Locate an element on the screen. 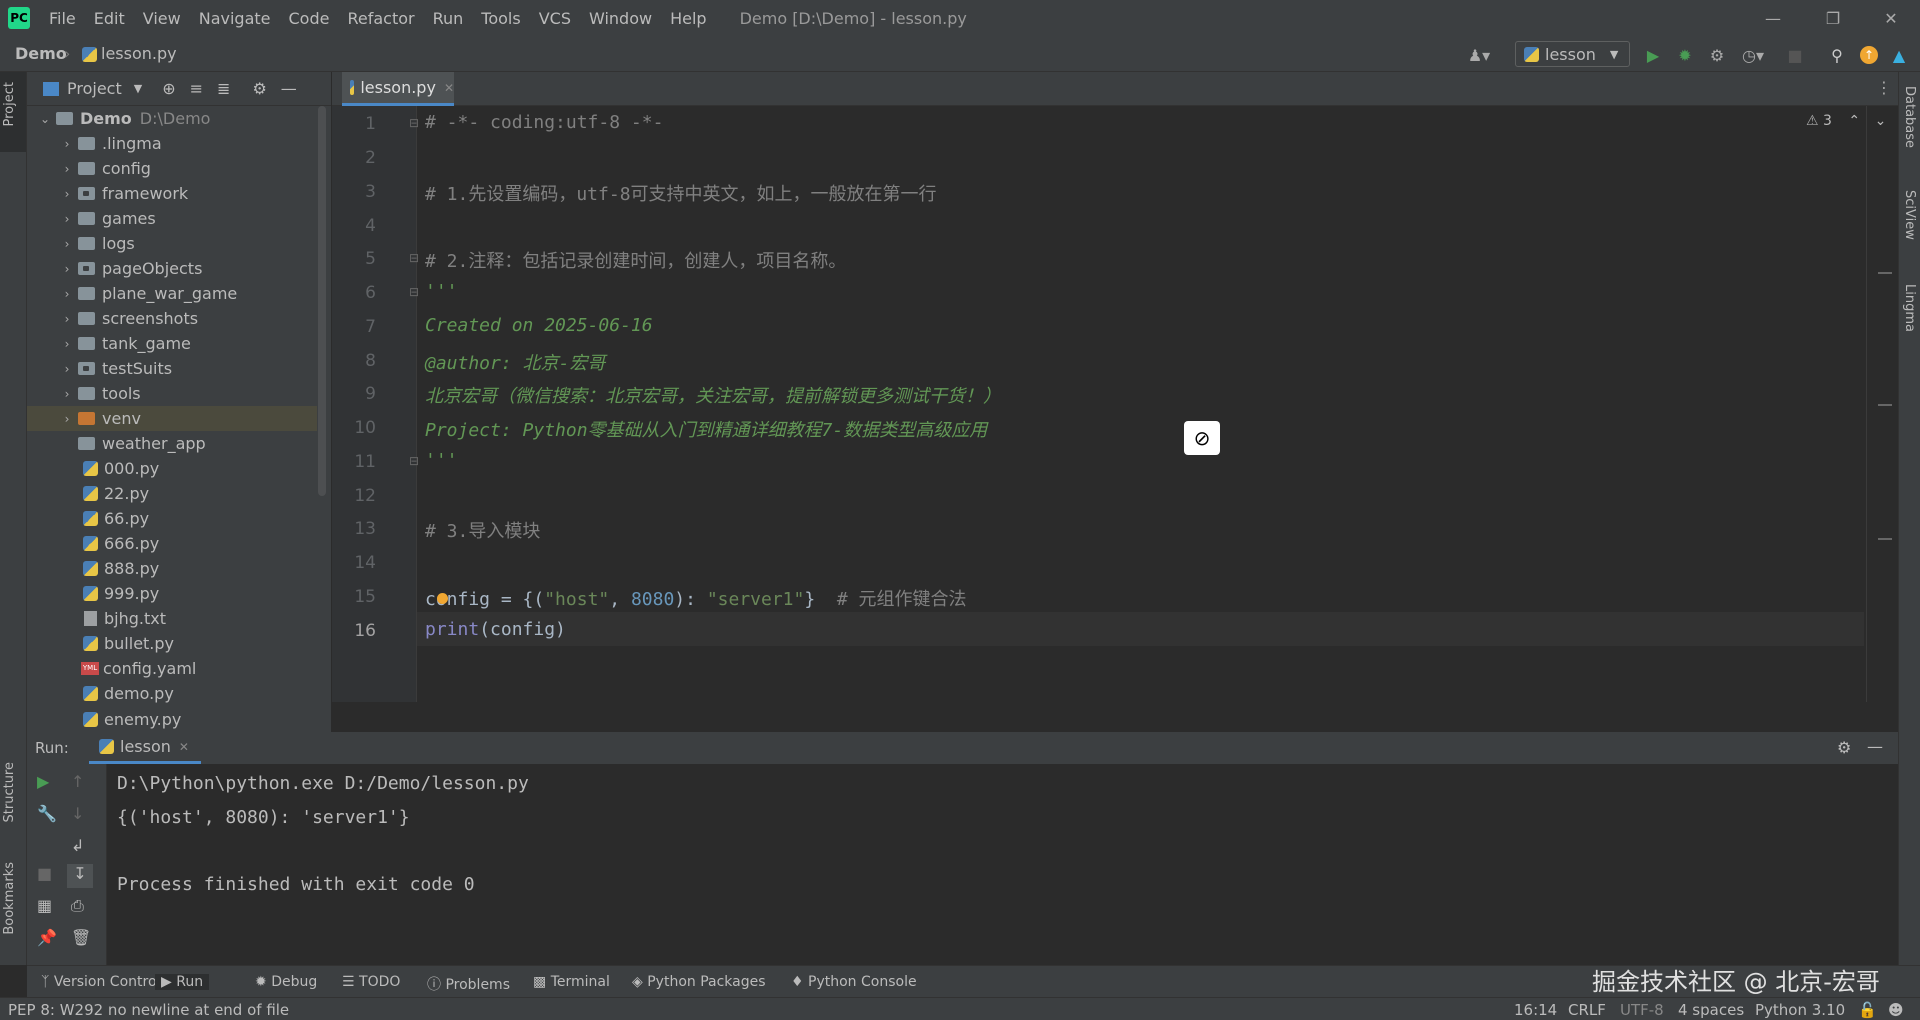 The image size is (1920, 1020). debug-icon: ✹ is located at coordinates (1685, 55).